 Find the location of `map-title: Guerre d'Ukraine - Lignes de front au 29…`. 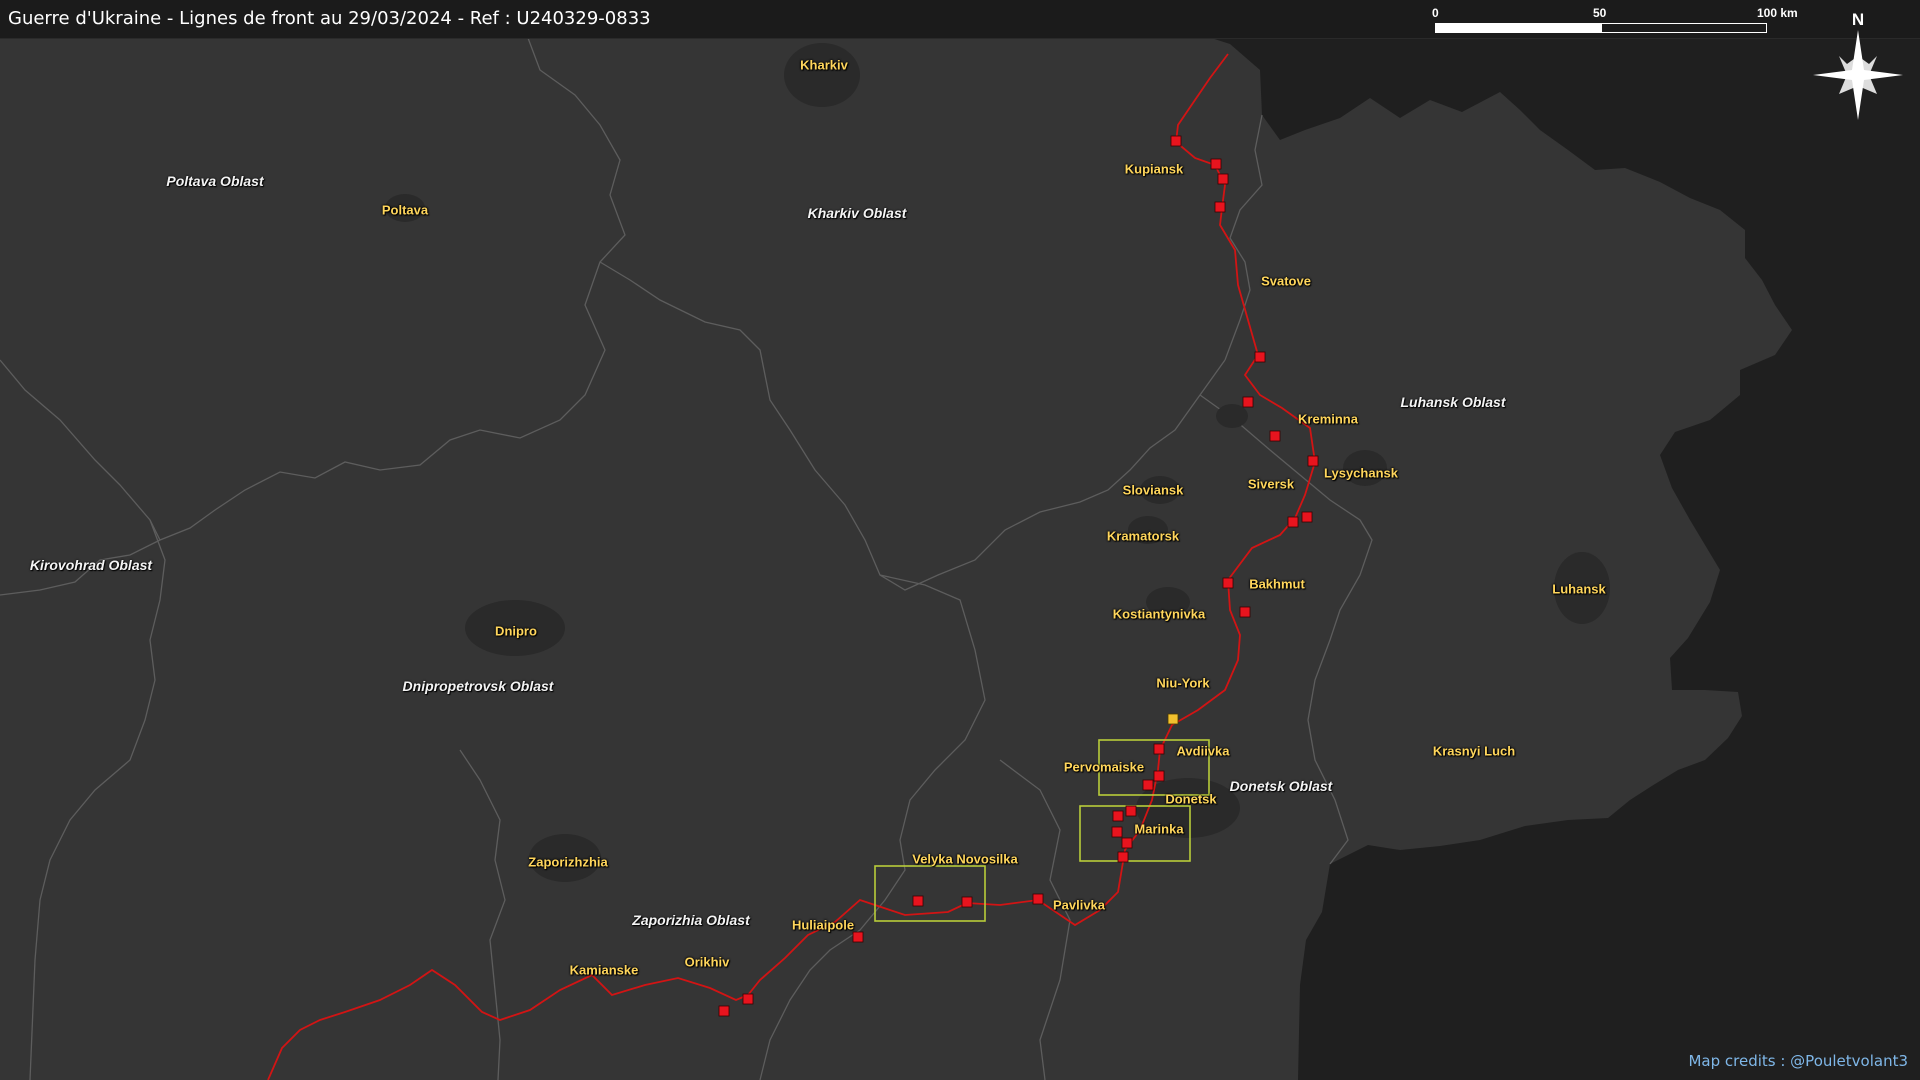

map-title: Guerre d'Ukraine - Lignes de front au 29… is located at coordinates (329, 18).